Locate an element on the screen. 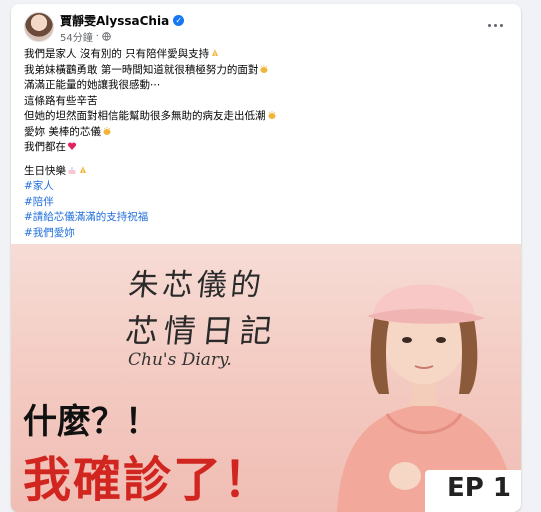  post-line-1: 我們是家人 沒有別的 只有陪伴愛與支持 is located at coordinates (269, 55).